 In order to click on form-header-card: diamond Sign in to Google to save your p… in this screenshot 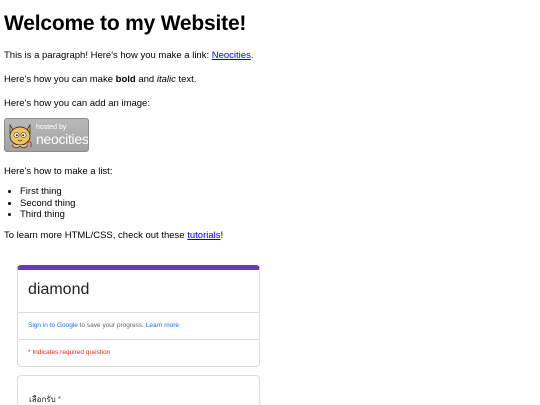, I will do `click(138, 316)`.